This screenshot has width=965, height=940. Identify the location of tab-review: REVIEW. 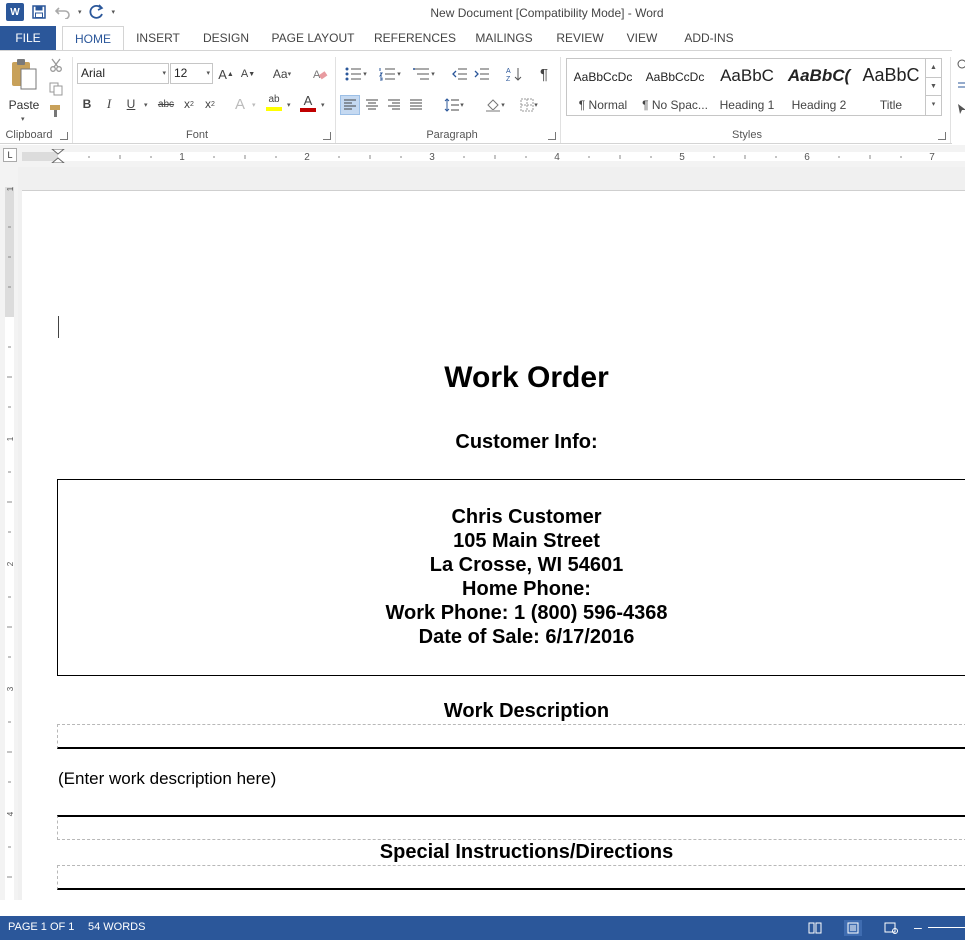
(580, 38).